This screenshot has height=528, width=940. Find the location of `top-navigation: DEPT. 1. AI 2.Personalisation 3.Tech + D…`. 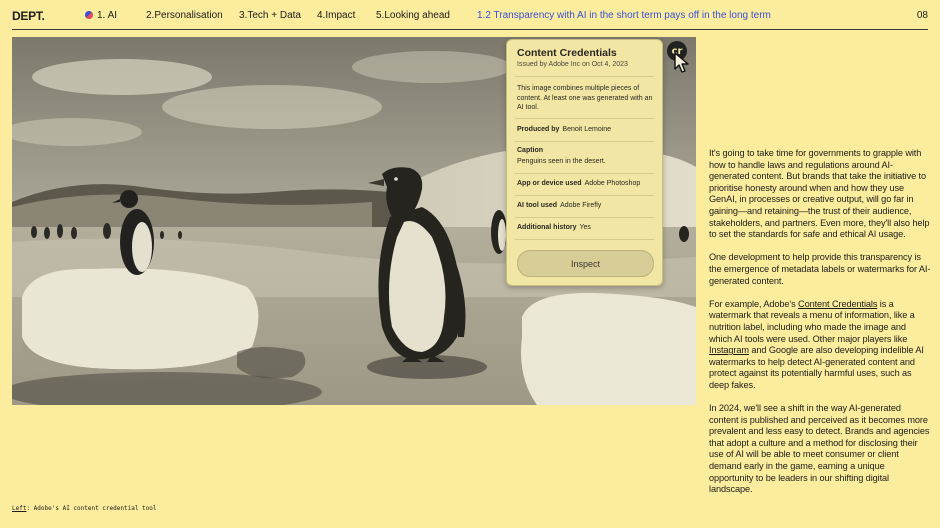

top-navigation: DEPT. 1. AI 2.Personalisation 3.Tech + D… is located at coordinates (470, 15).